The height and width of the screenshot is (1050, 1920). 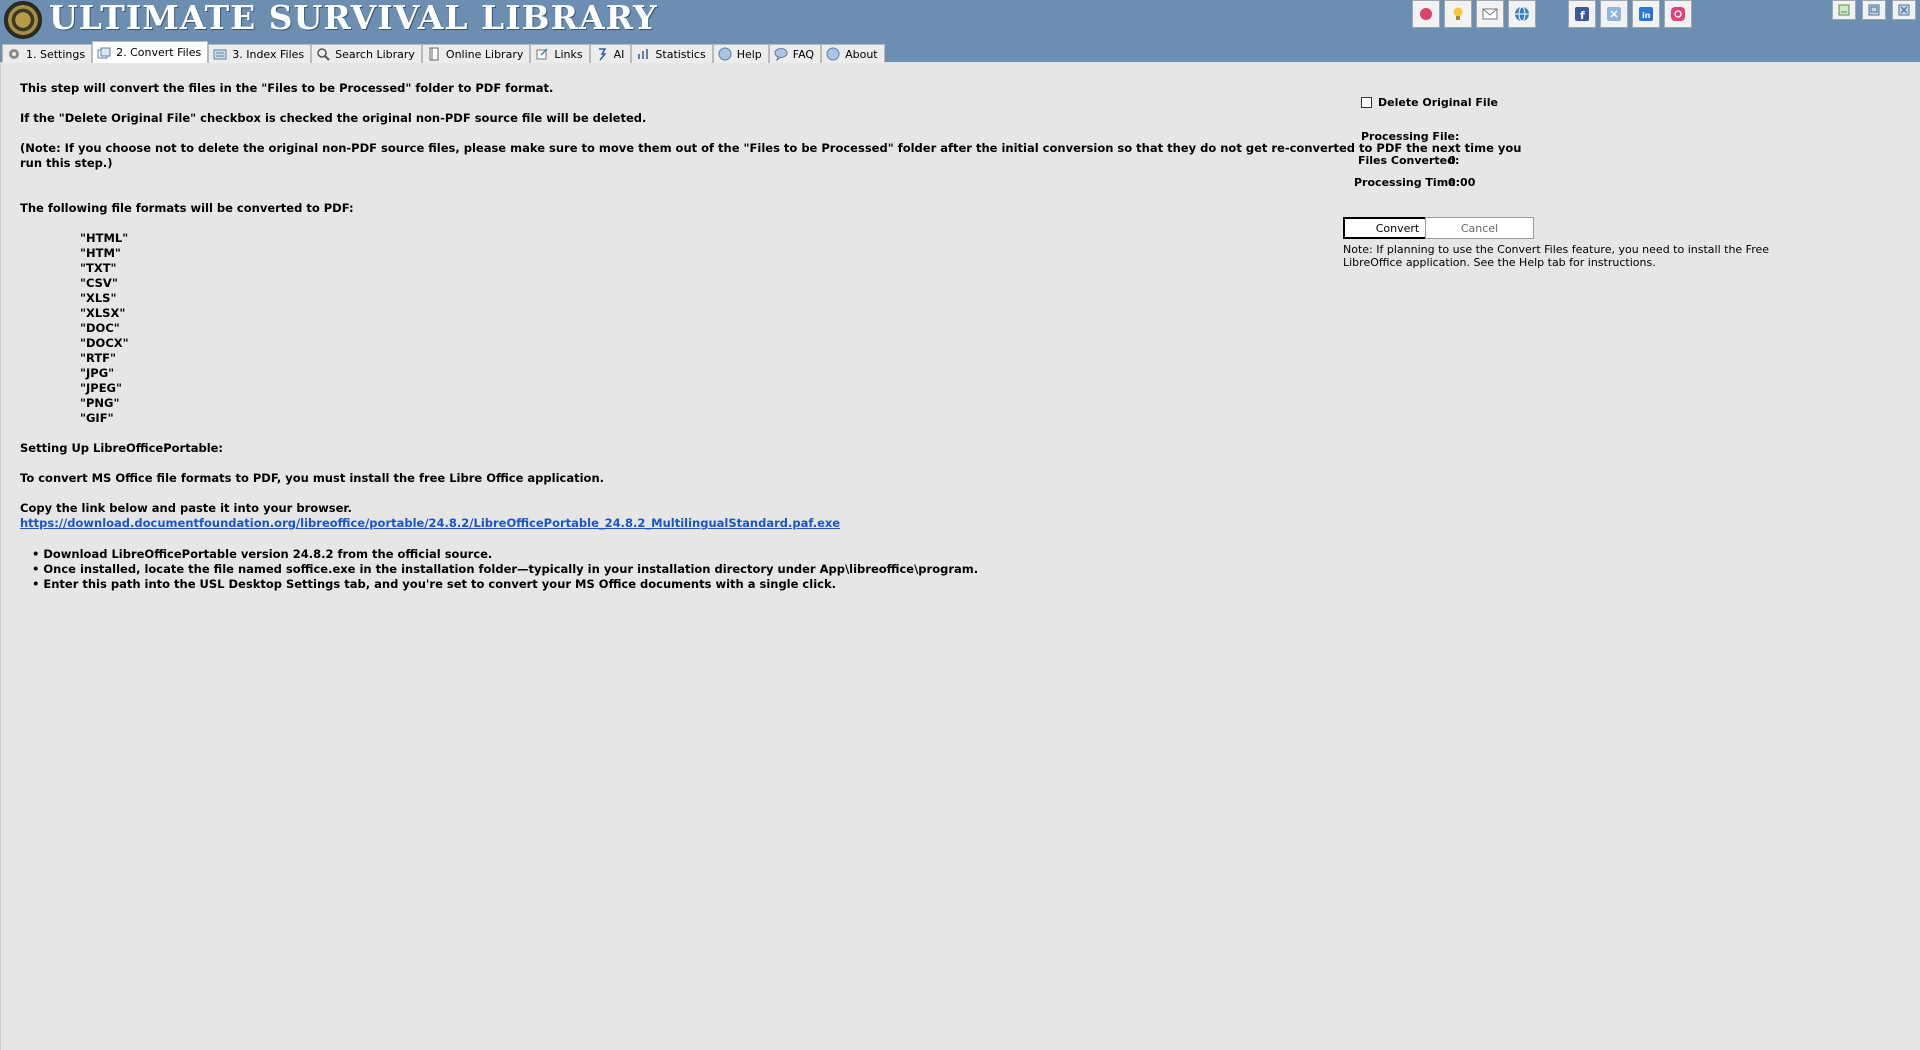 I want to click on faq-icon, so click(x=781, y=54).